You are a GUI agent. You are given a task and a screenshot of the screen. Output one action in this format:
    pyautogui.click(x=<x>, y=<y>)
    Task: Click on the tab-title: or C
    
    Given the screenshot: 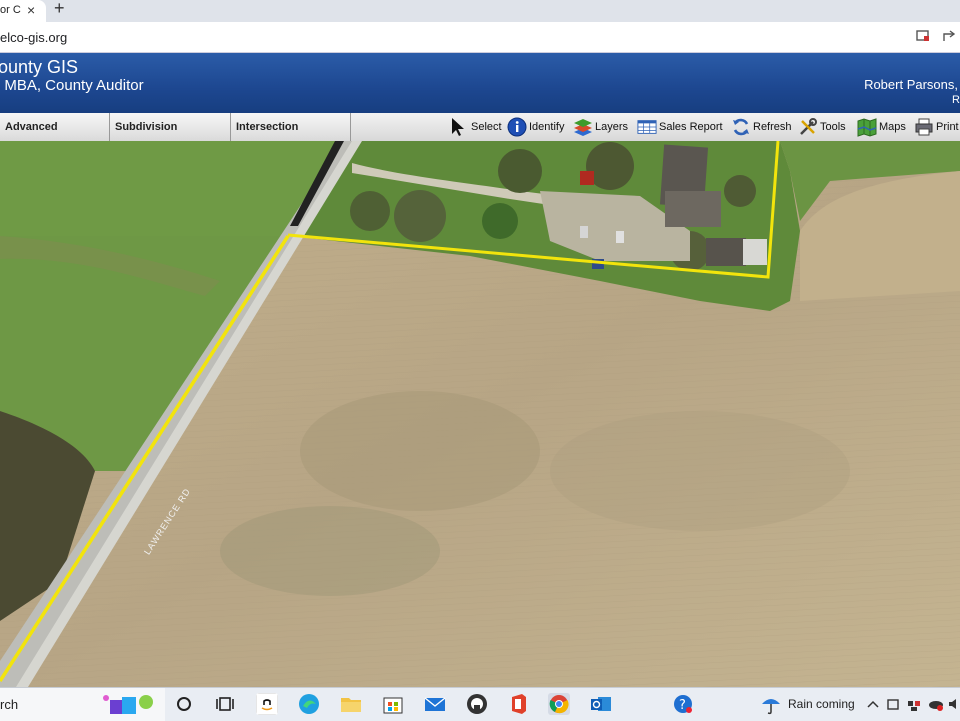 What is the action you would take?
    pyautogui.click(x=10, y=10)
    